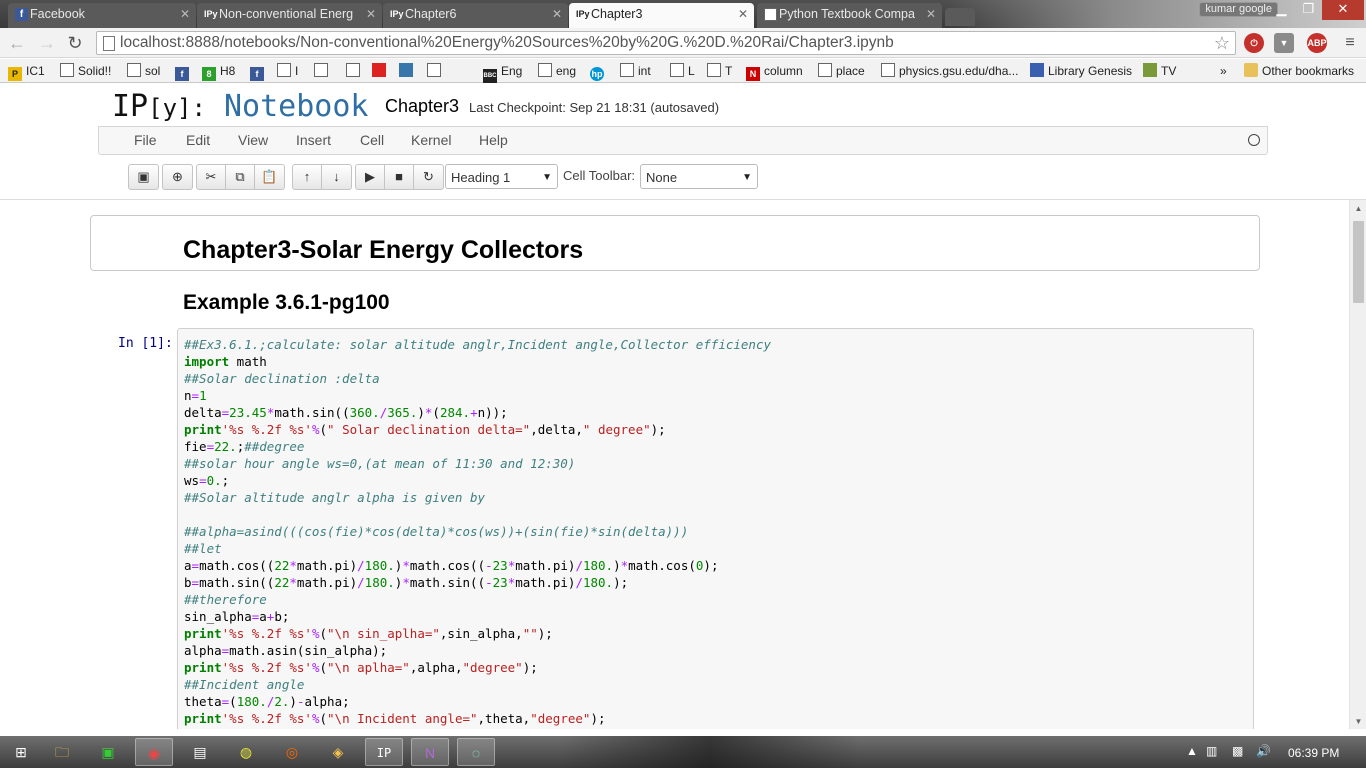 The image size is (1366, 768). Describe the element at coordinates (1284, 43) in the screenshot. I see `shield-icon: ▼` at that location.